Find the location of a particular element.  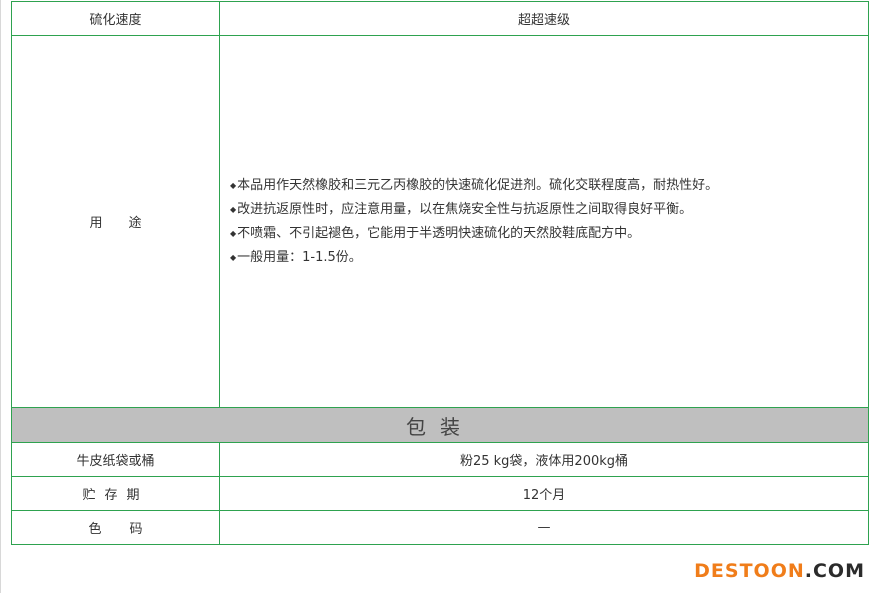

usage-label-part1: 用 is located at coordinates (96, 223).